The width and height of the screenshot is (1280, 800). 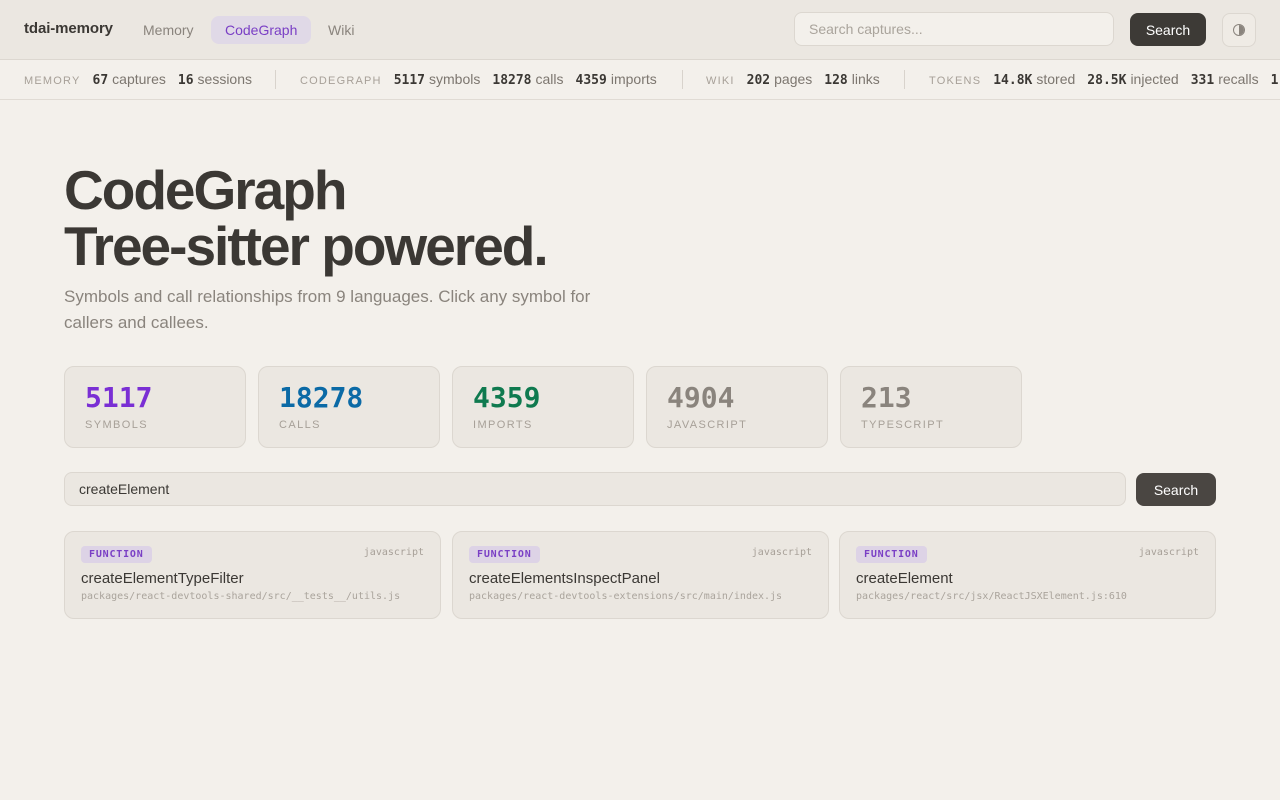 I want to click on metric-label: JAVASCRIPT, so click(x=707, y=425).